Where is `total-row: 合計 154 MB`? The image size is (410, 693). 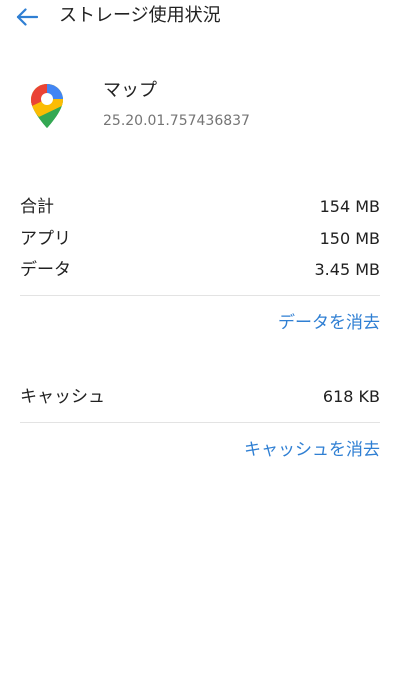
total-row: 合計 154 MB is located at coordinates (200, 207).